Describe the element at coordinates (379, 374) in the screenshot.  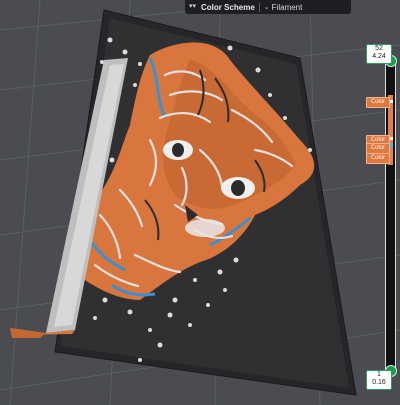
I see `bottom-layer-number: 1` at that location.